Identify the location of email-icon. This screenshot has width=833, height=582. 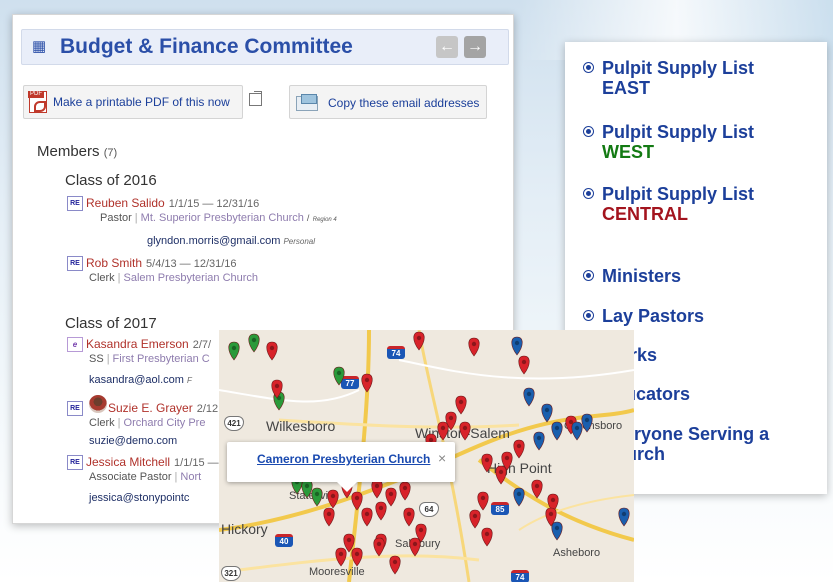
(307, 102).